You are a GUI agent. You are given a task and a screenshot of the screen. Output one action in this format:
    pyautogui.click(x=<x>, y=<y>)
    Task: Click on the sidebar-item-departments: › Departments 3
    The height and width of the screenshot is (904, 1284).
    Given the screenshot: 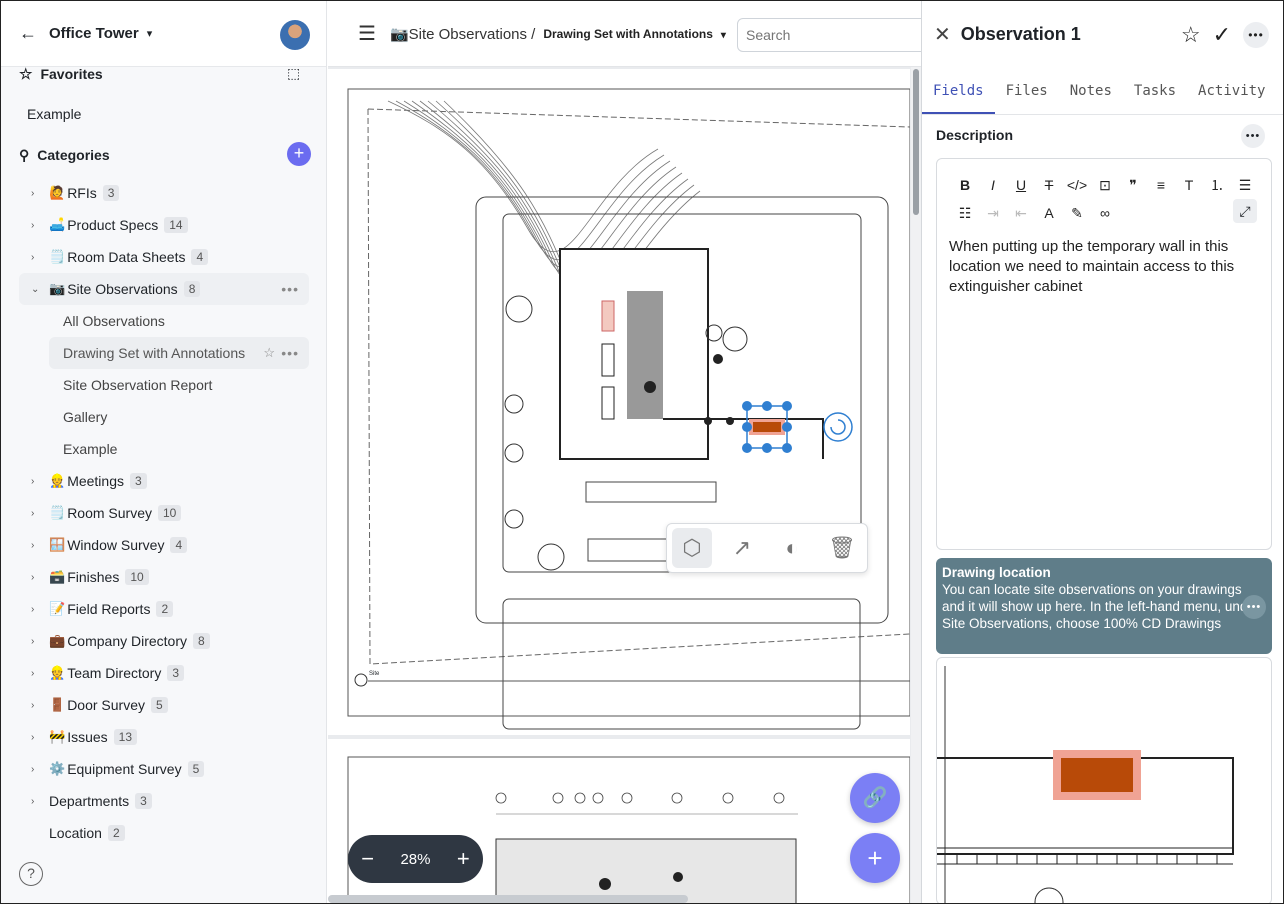 What is the action you would take?
    pyautogui.click(x=163, y=801)
    